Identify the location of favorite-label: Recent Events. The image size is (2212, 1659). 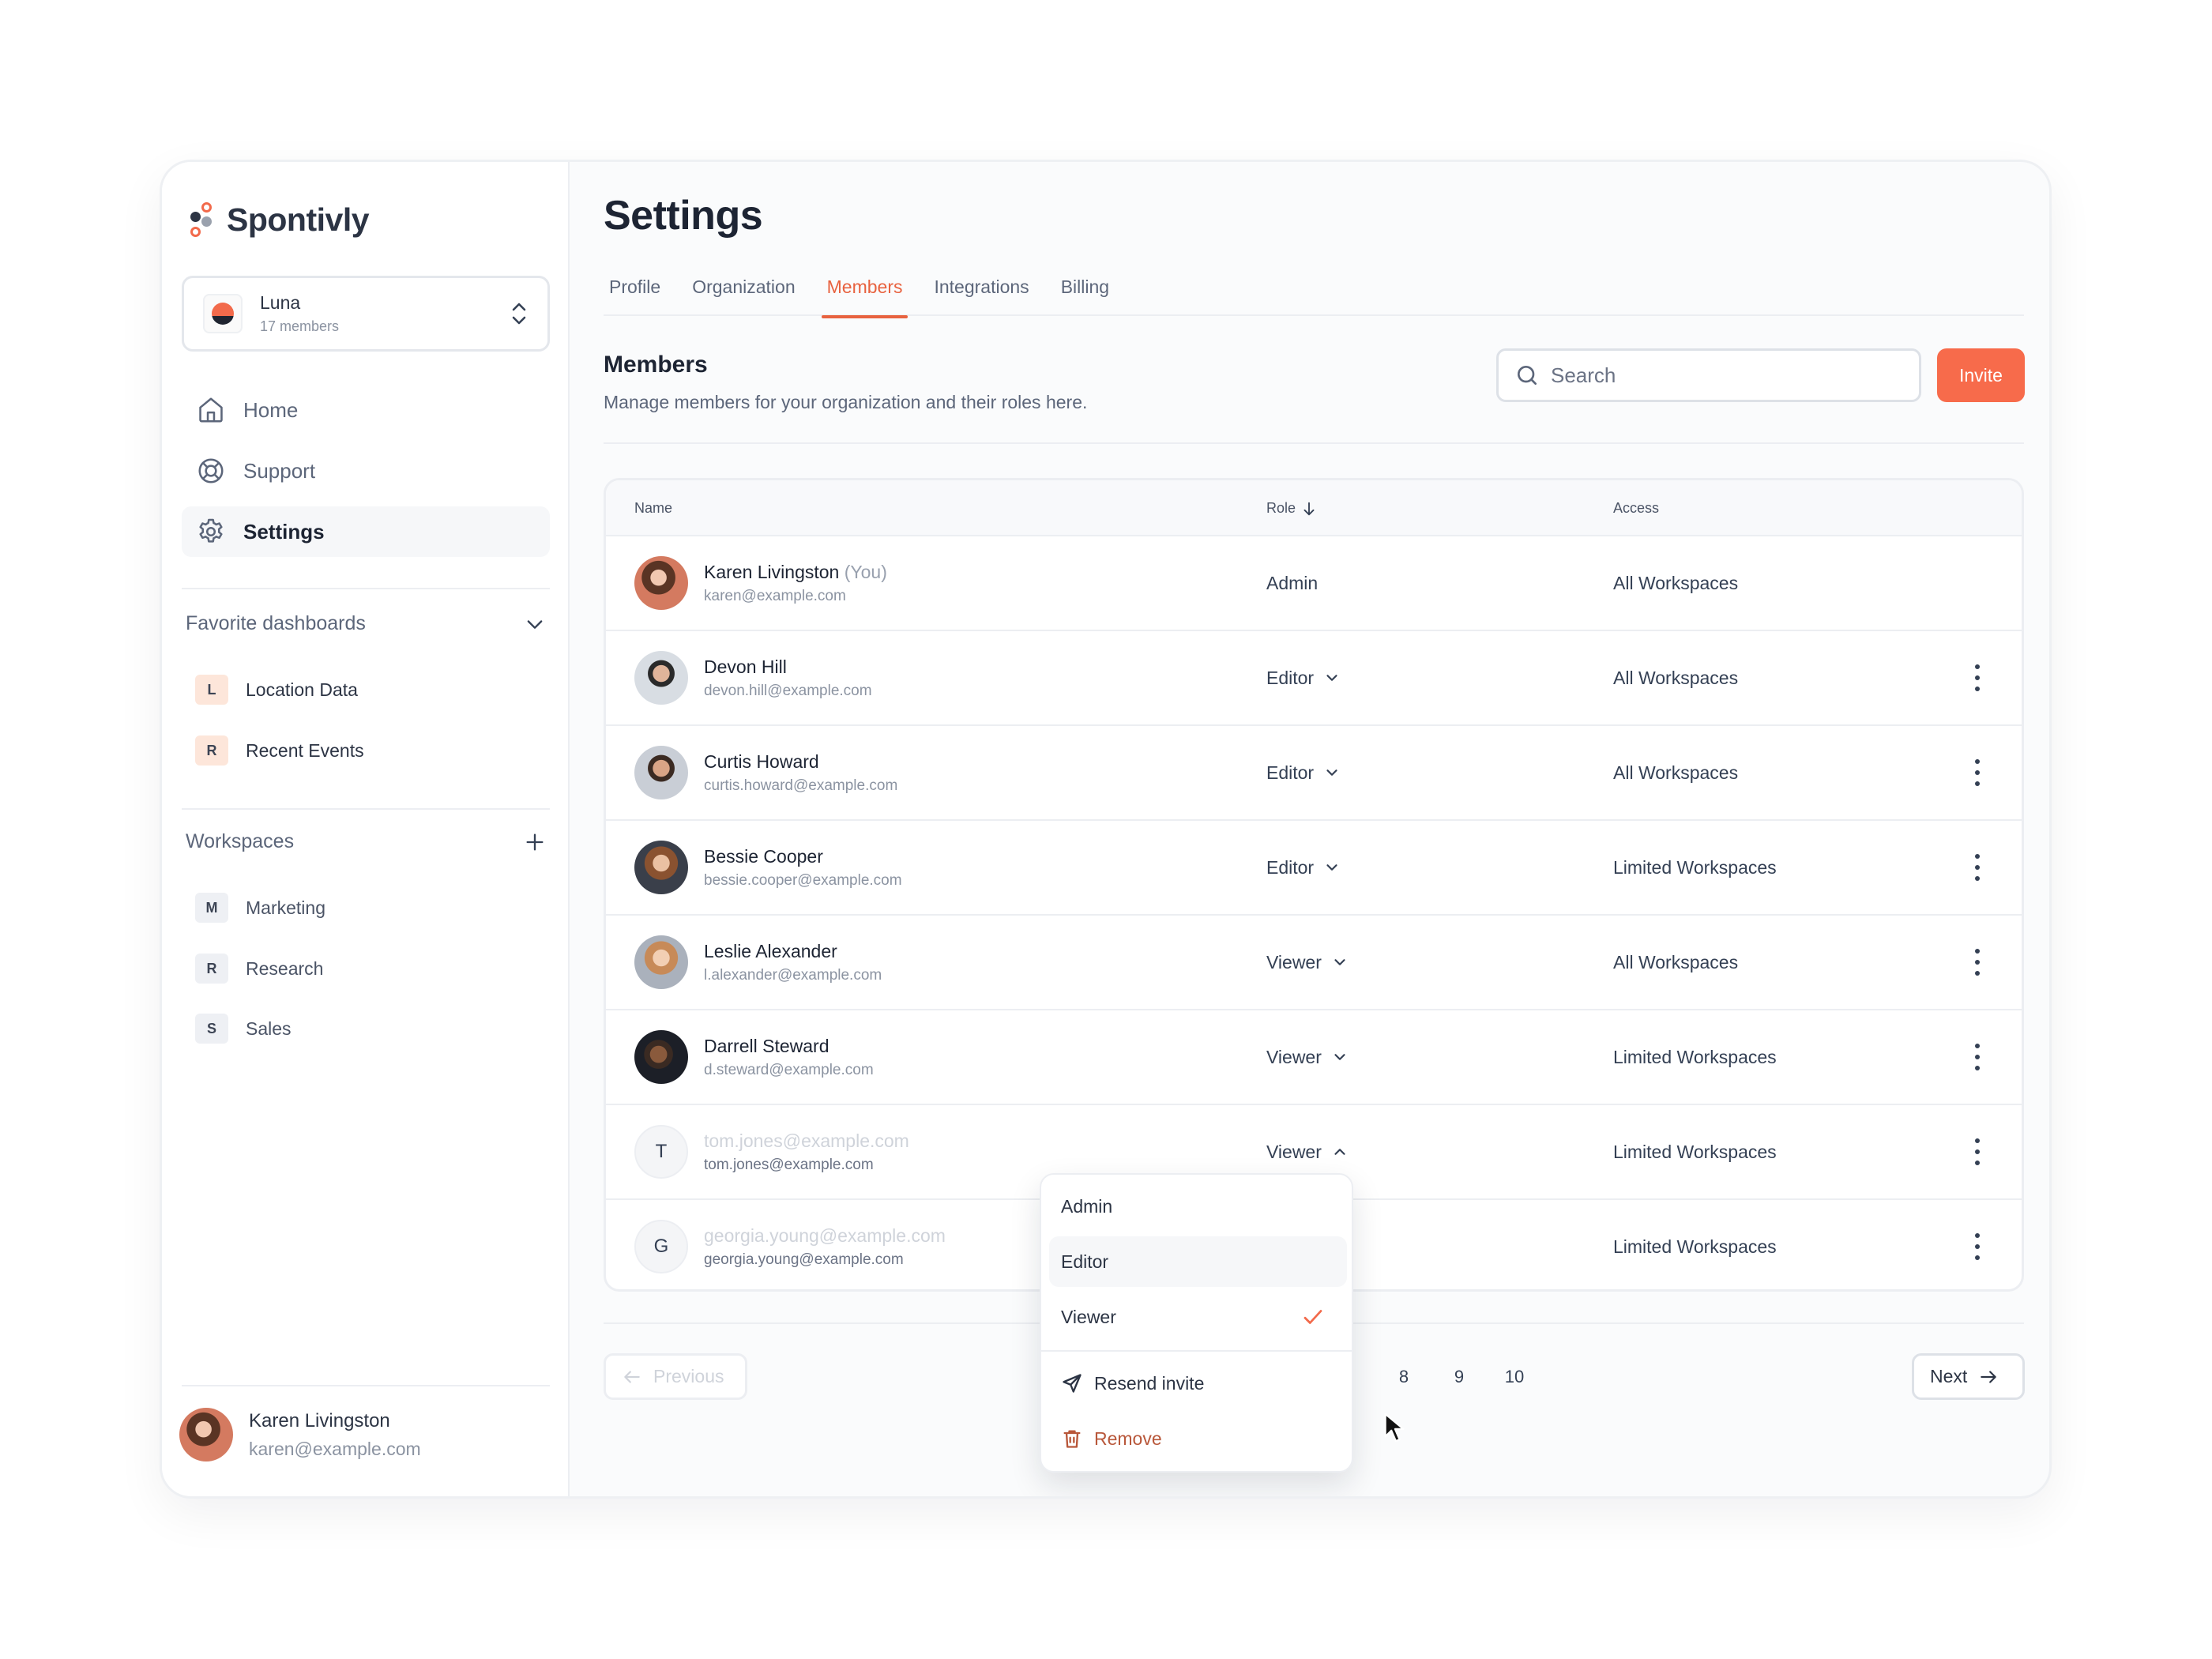
(305, 750).